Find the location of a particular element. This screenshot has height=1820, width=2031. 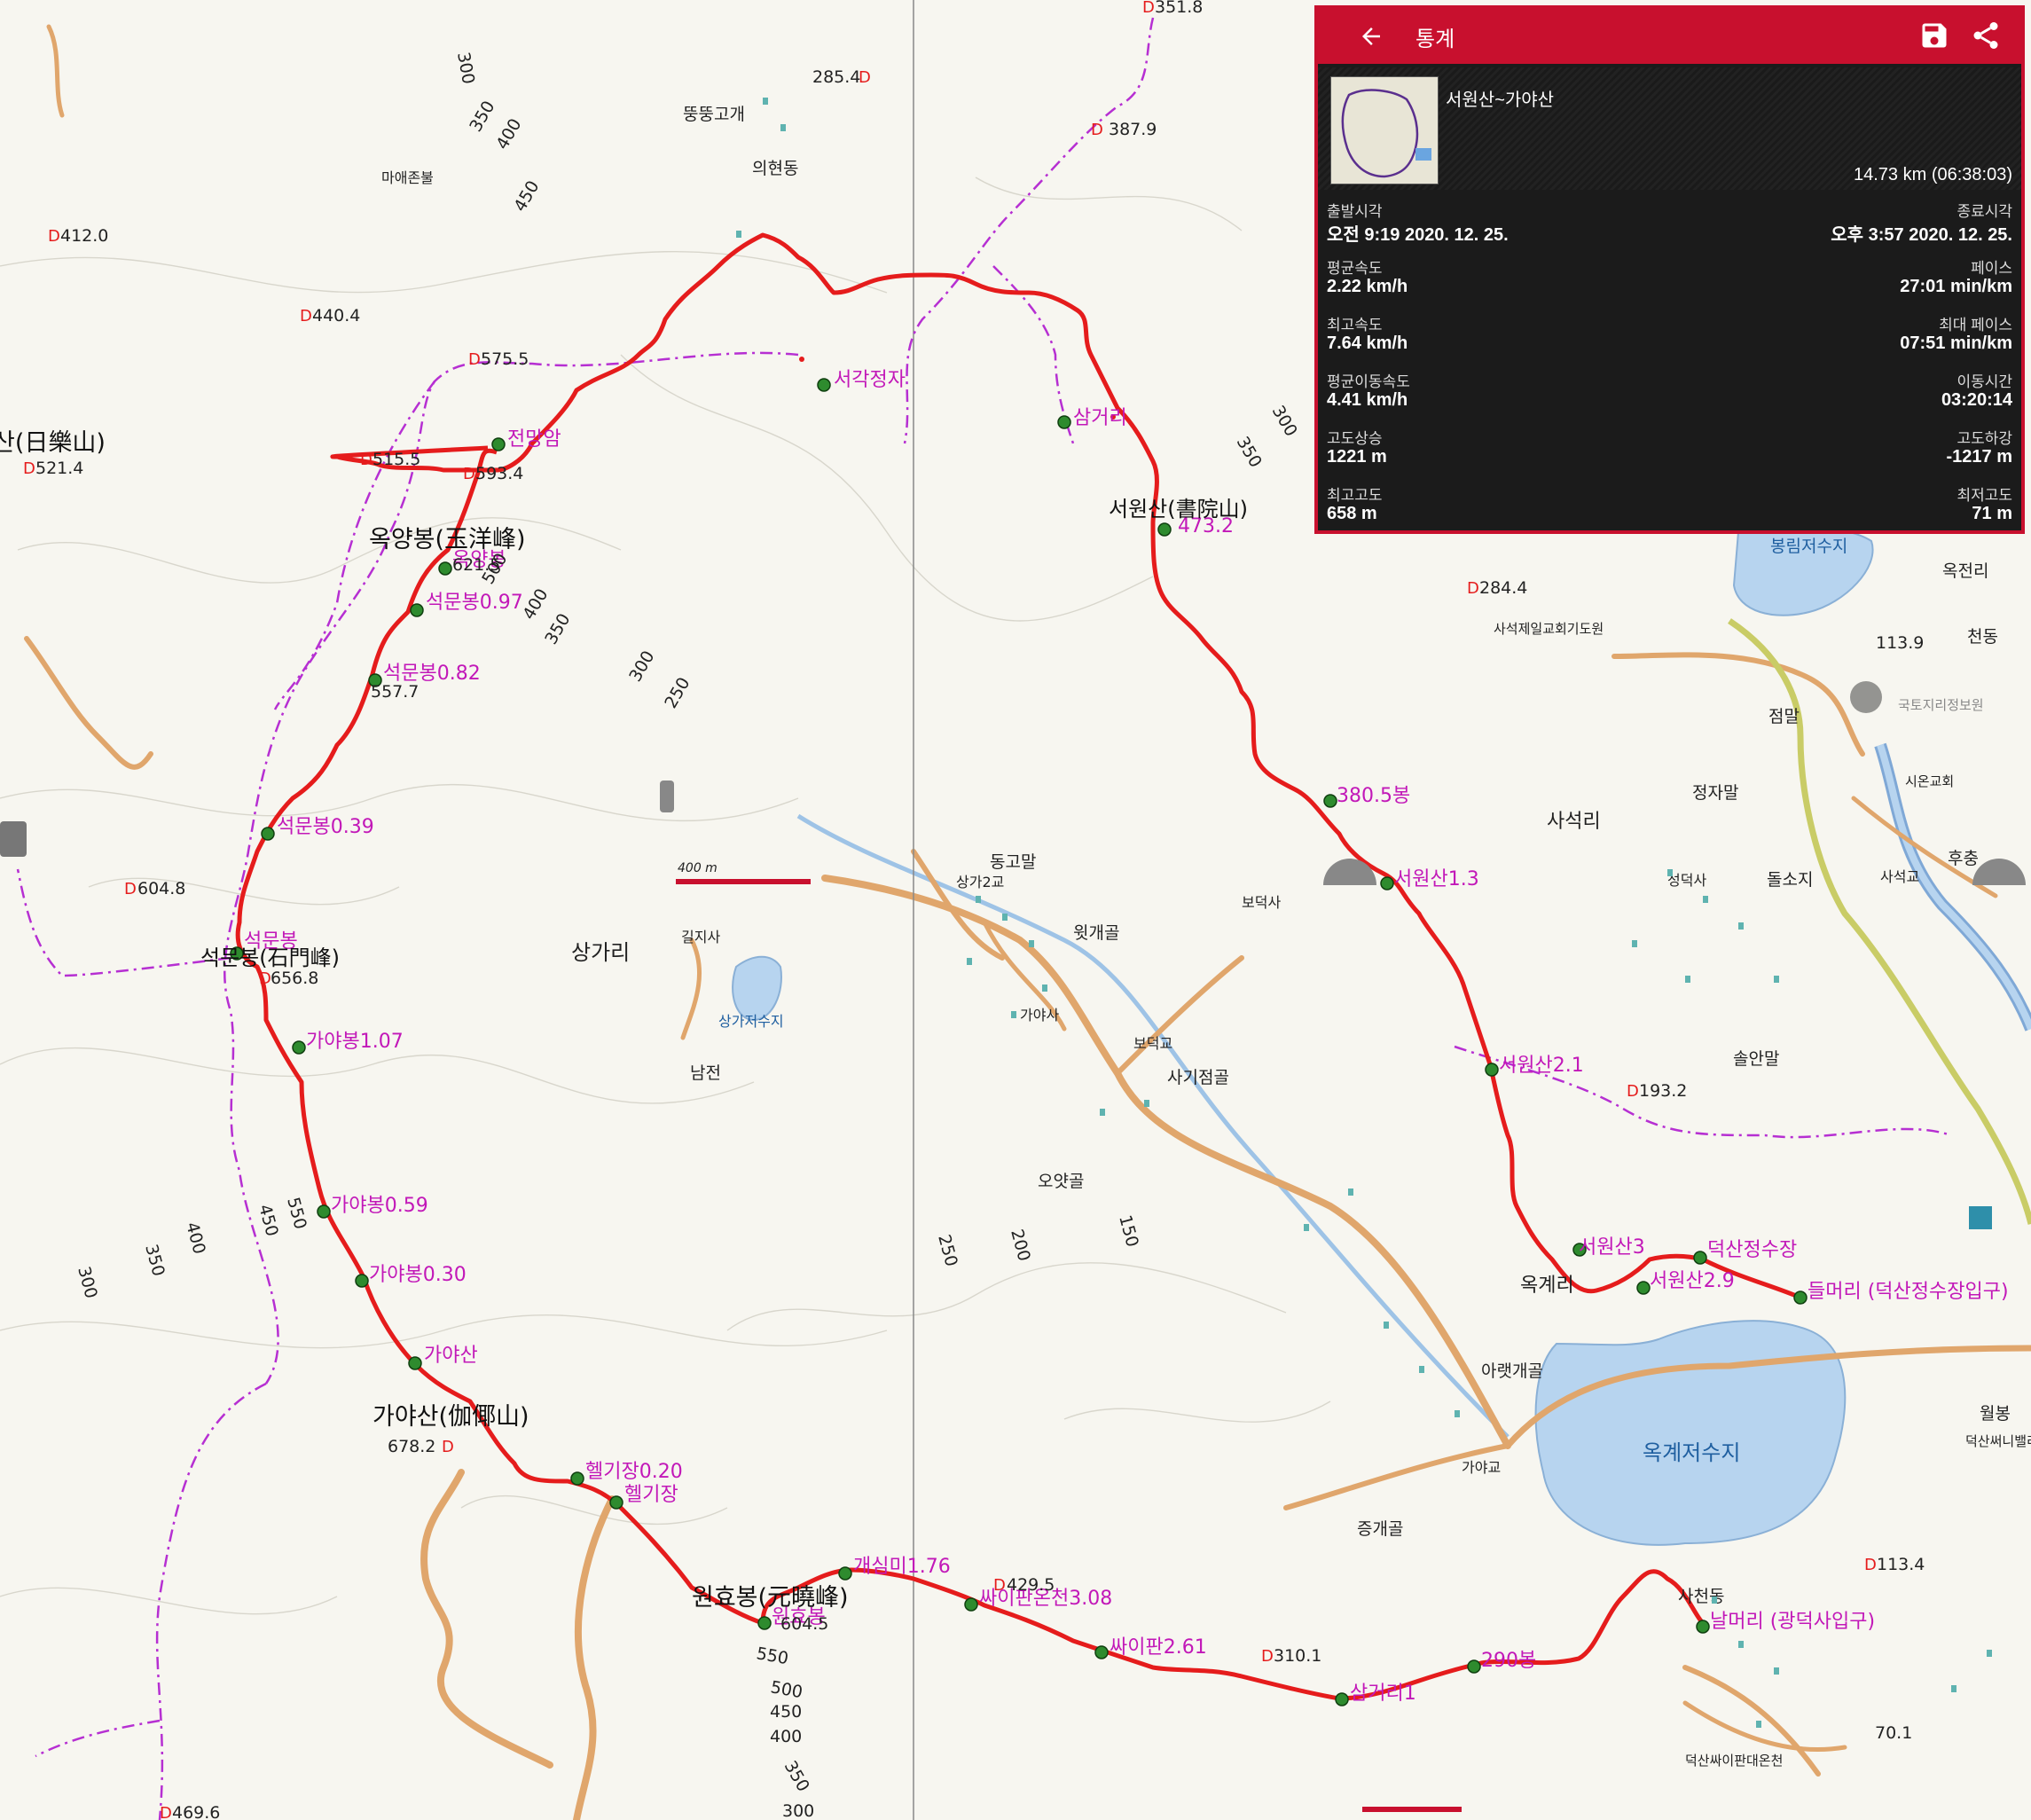

peak-label: 산(日樂山) is located at coordinates (53, 443).